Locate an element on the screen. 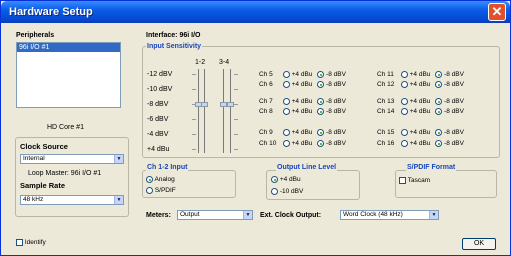 This screenshot has height=256, width=511. channel-row: Ch 6 +4 dBu -8 dBV is located at coordinates (302, 84).